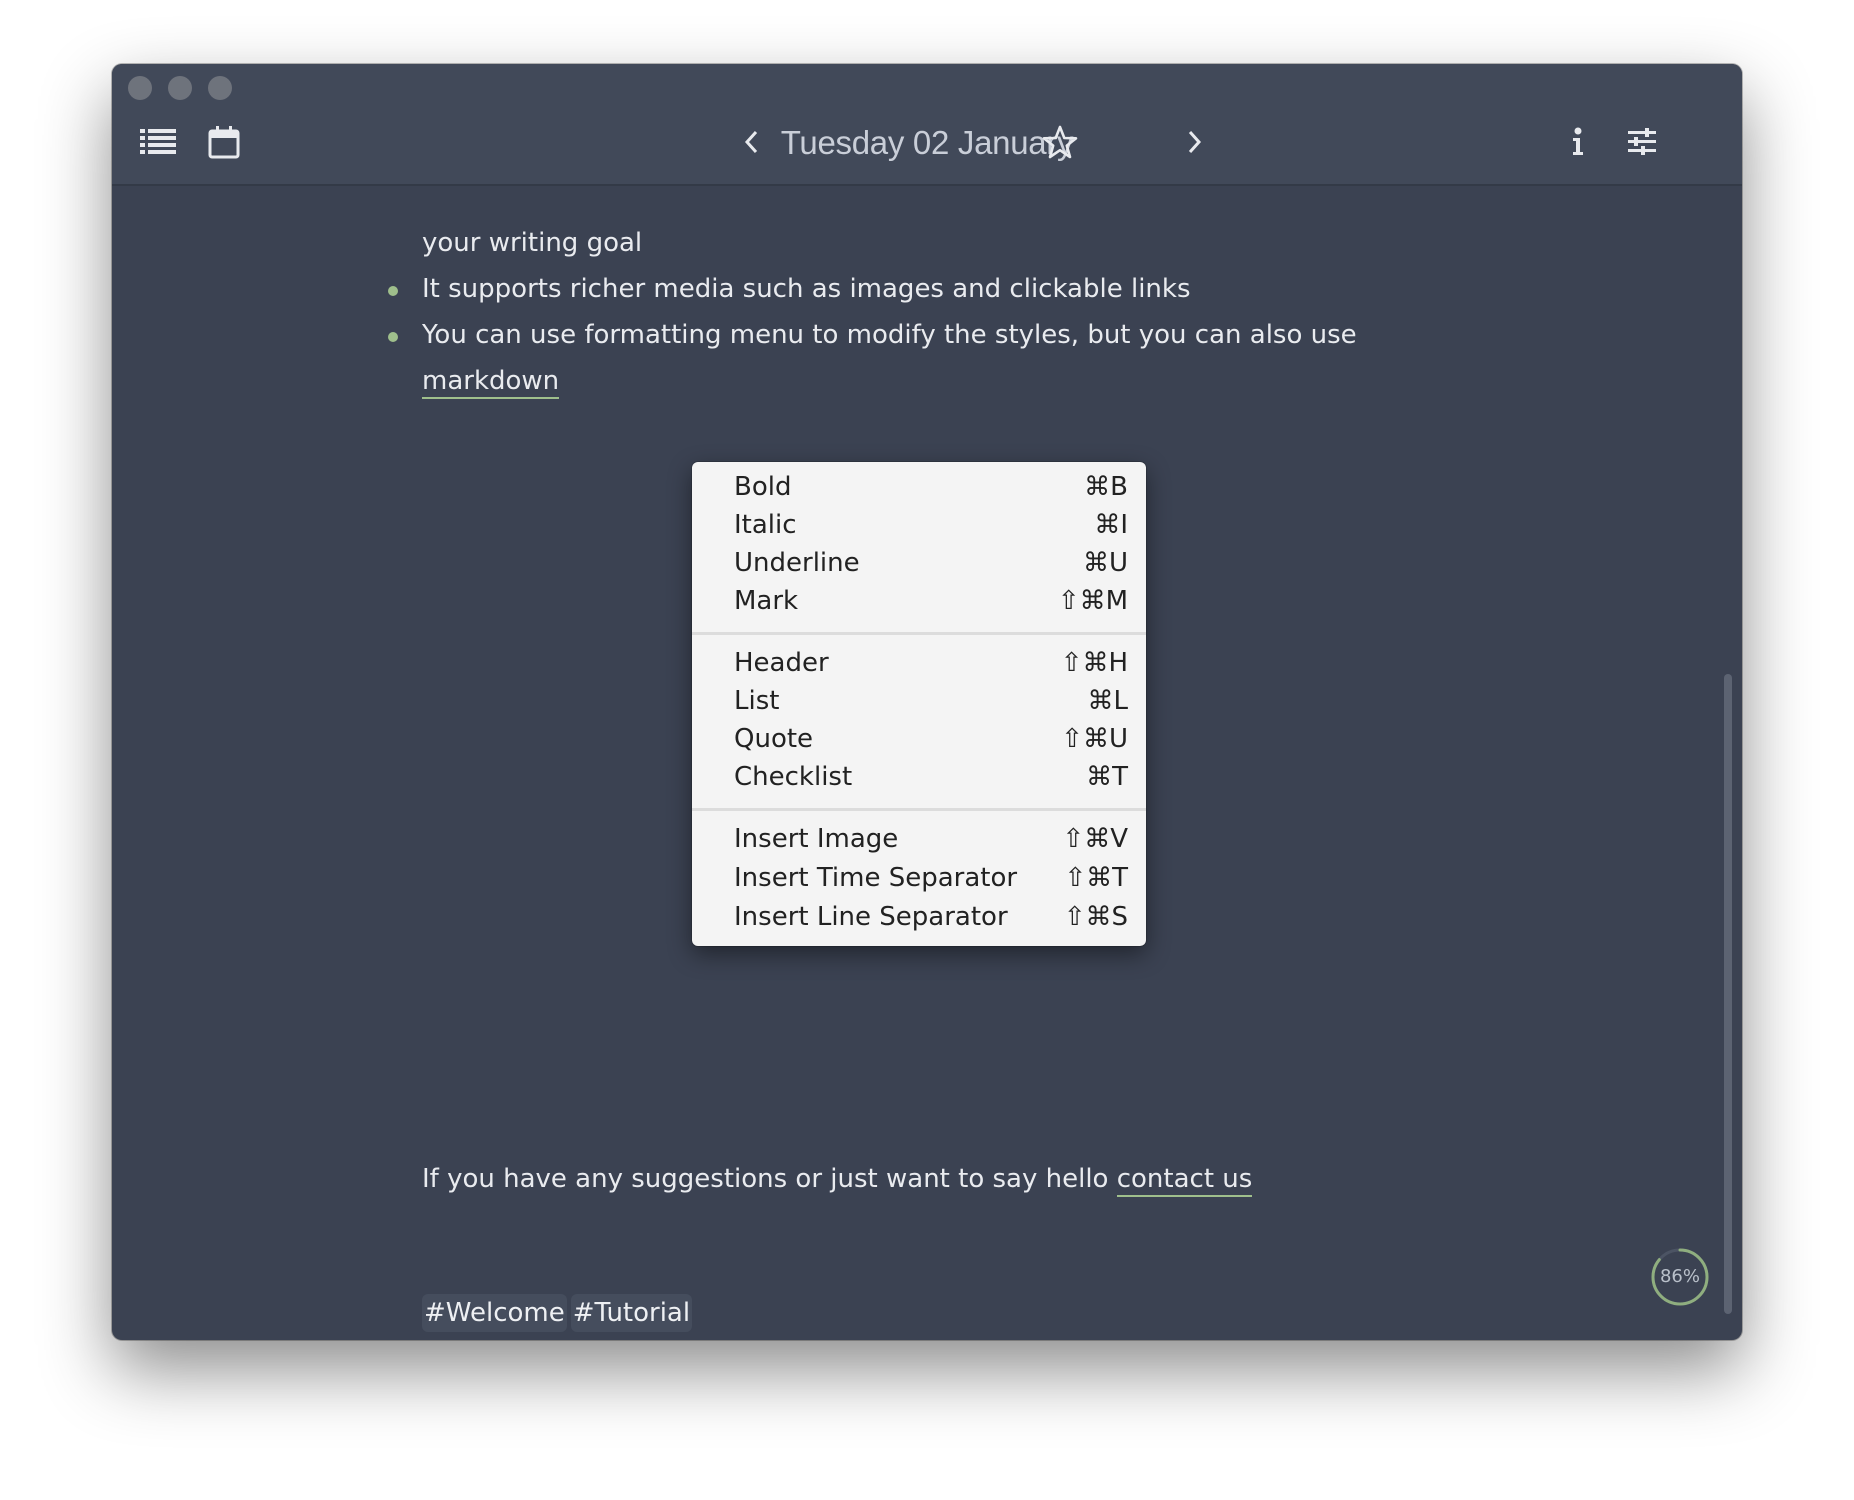  What do you see at coordinates (927, 143) in the screenshot?
I see `date-title: Tuesday 02 January` at bounding box center [927, 143].